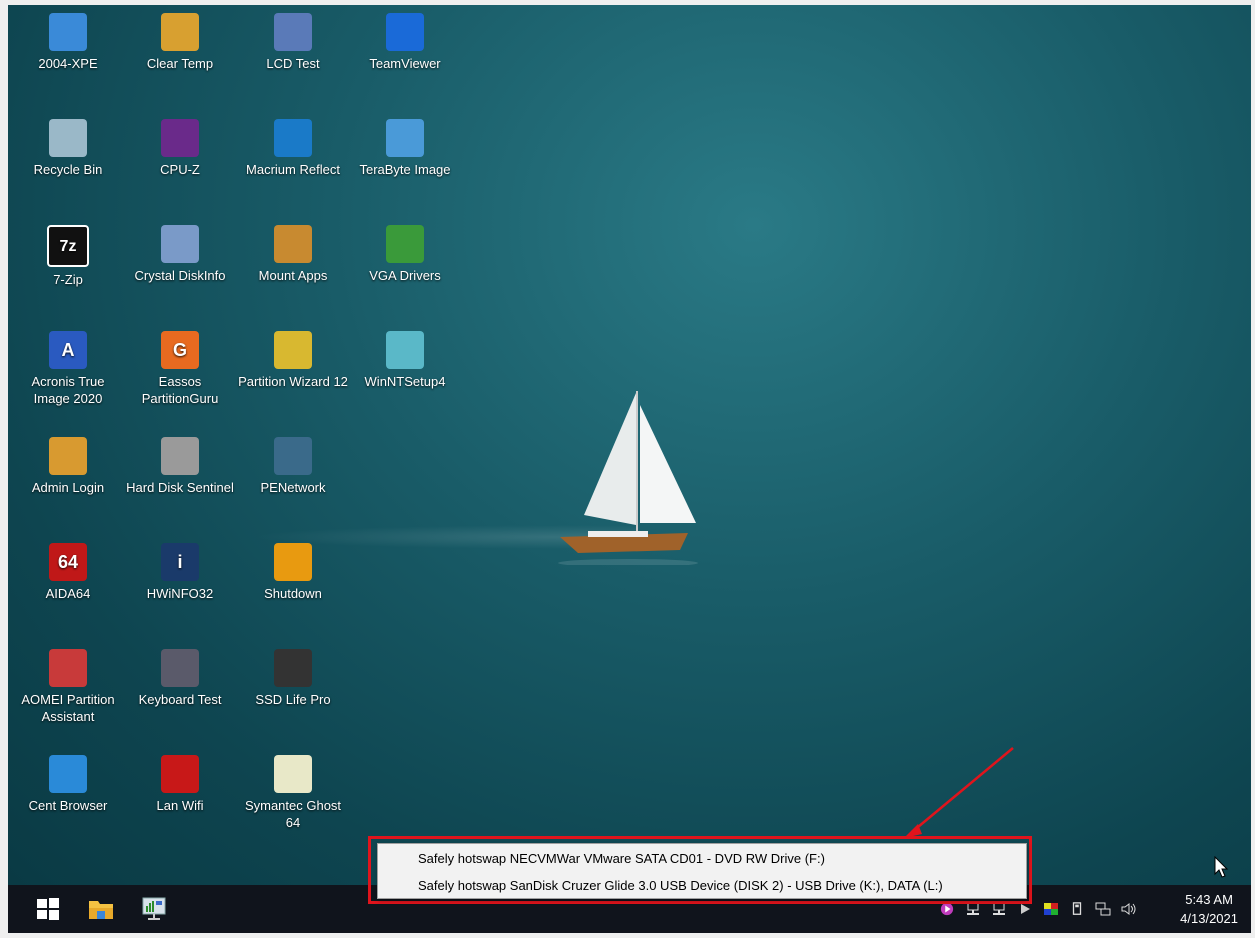 This screenshot has width=1255, height=938. Describe the element at coordinates (180, 562) in the screenshot. I see `hwinfo-icon: i` at that location.